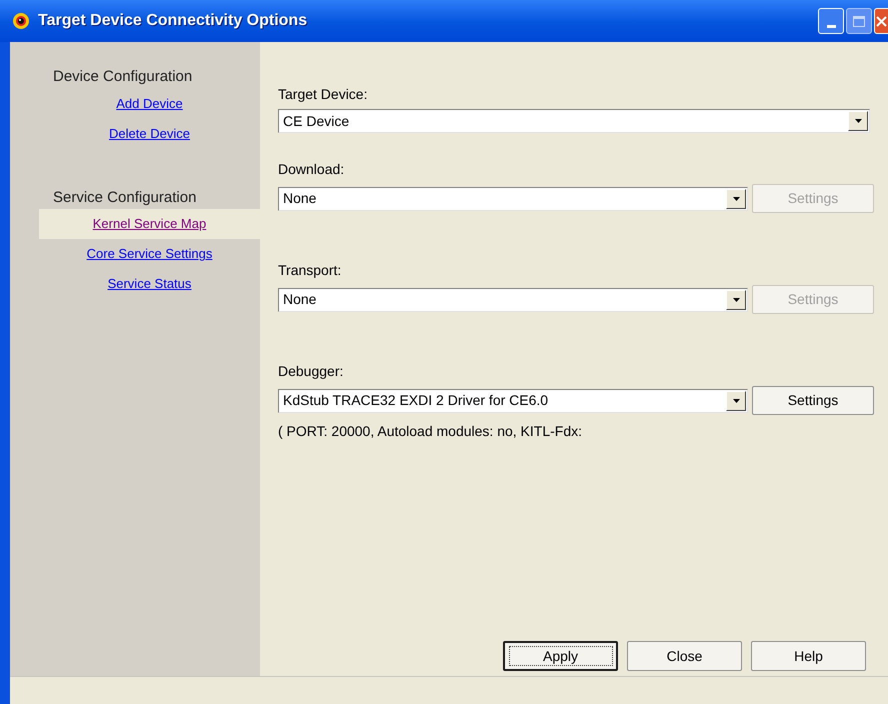 The image size is (888, 704). I want to click on dropdown: CE Device, so click(574, 121).